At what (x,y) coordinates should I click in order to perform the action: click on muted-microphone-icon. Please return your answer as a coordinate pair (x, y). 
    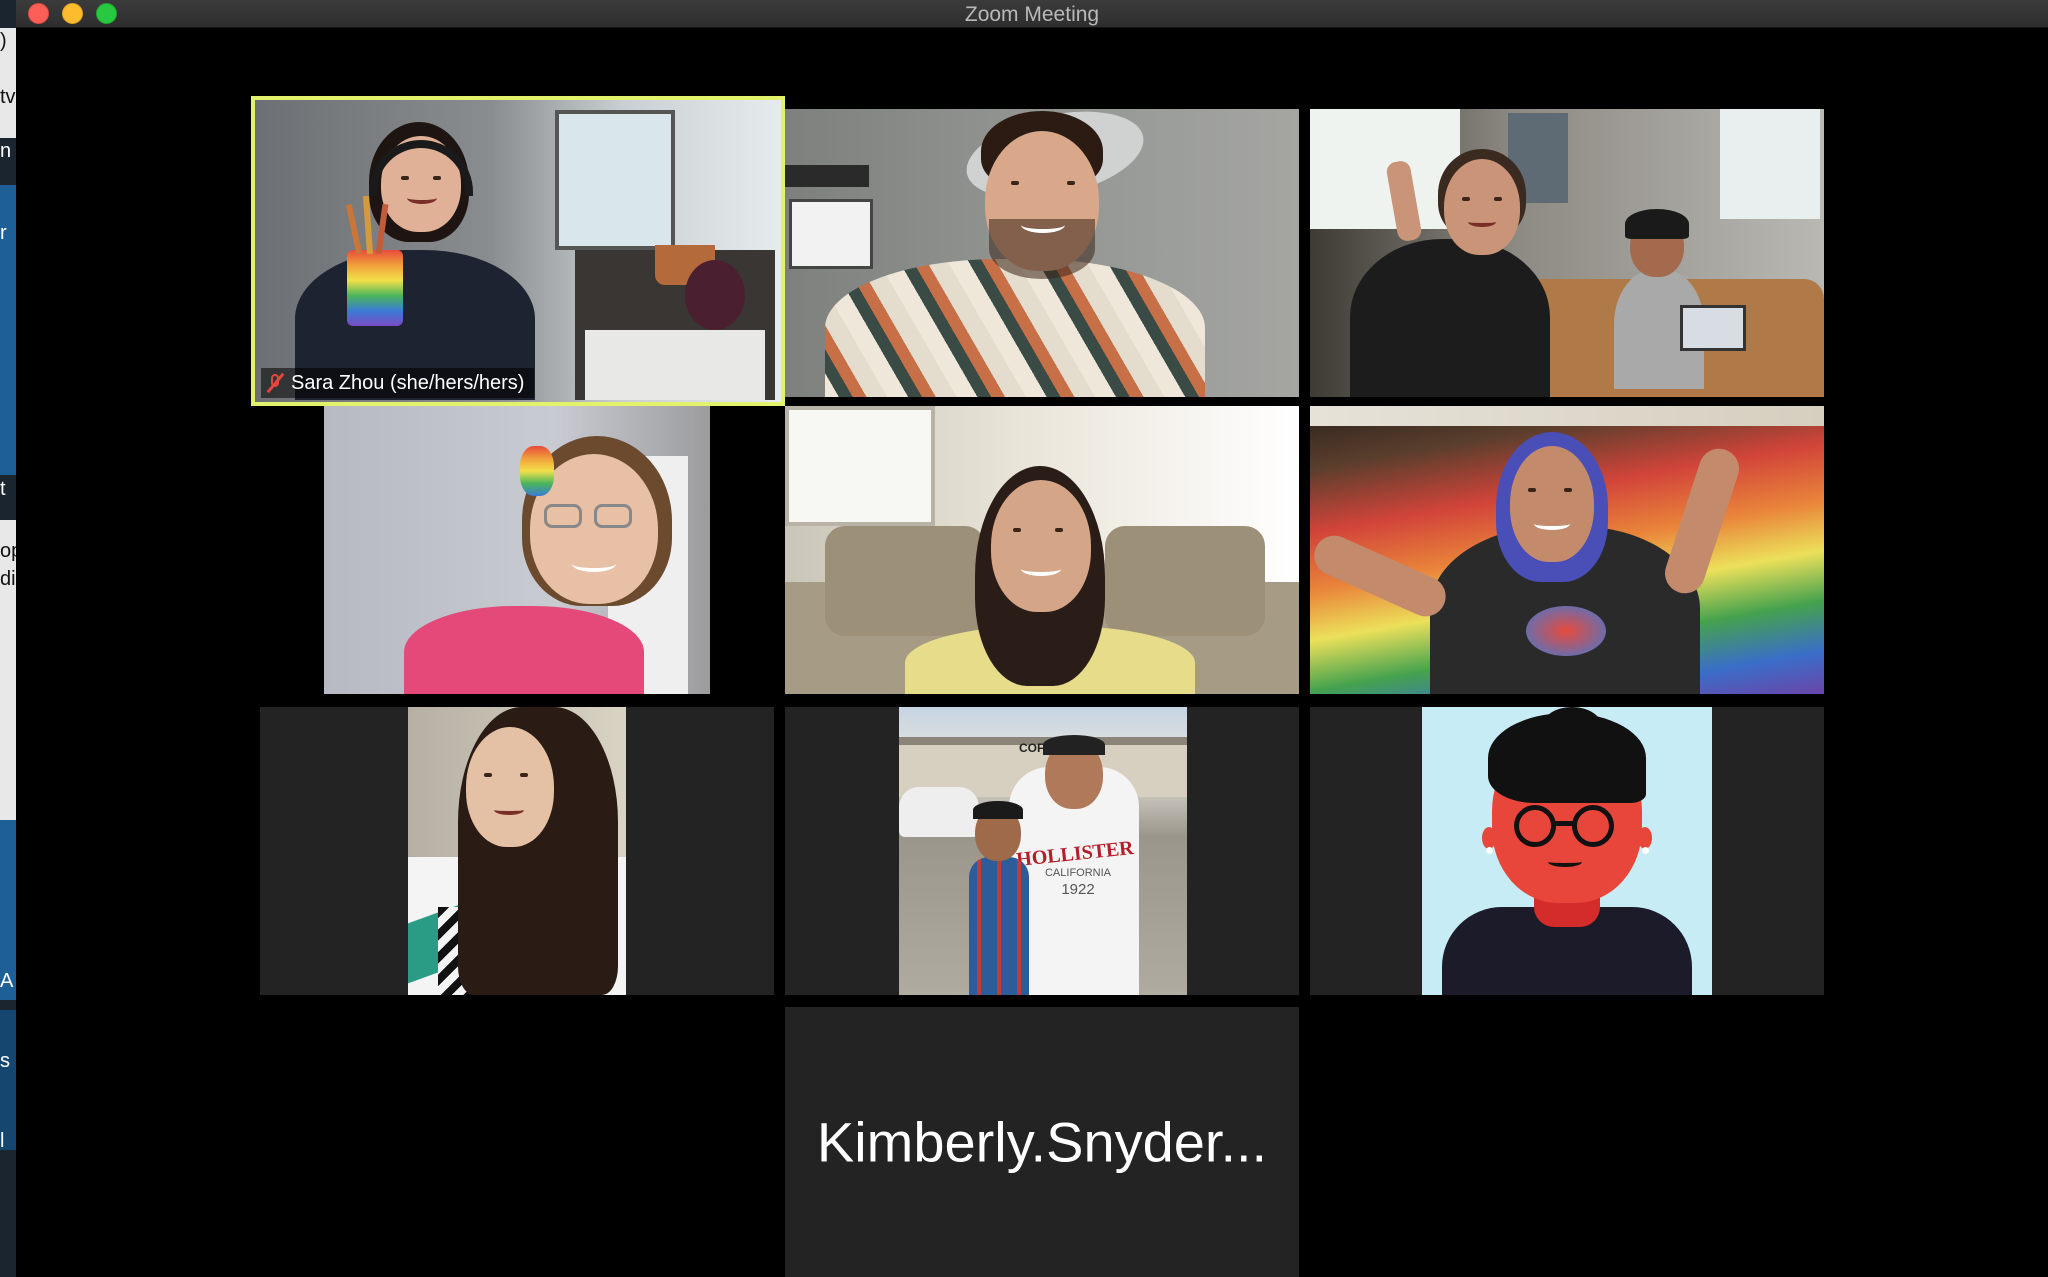
    Looking at the image, I should click on (275, 383).